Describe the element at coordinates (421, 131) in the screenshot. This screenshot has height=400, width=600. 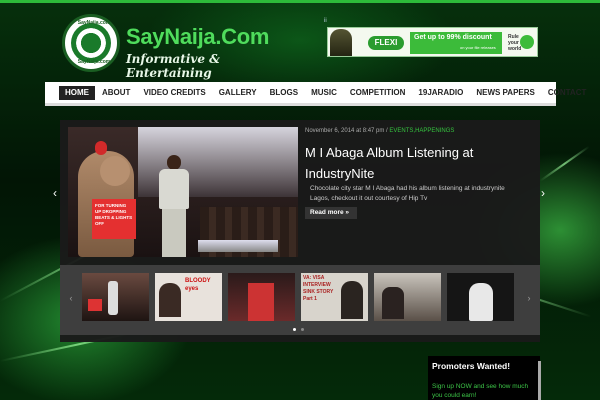
I see `post-categories: EVENTS,HAPPENINGS` at that location.